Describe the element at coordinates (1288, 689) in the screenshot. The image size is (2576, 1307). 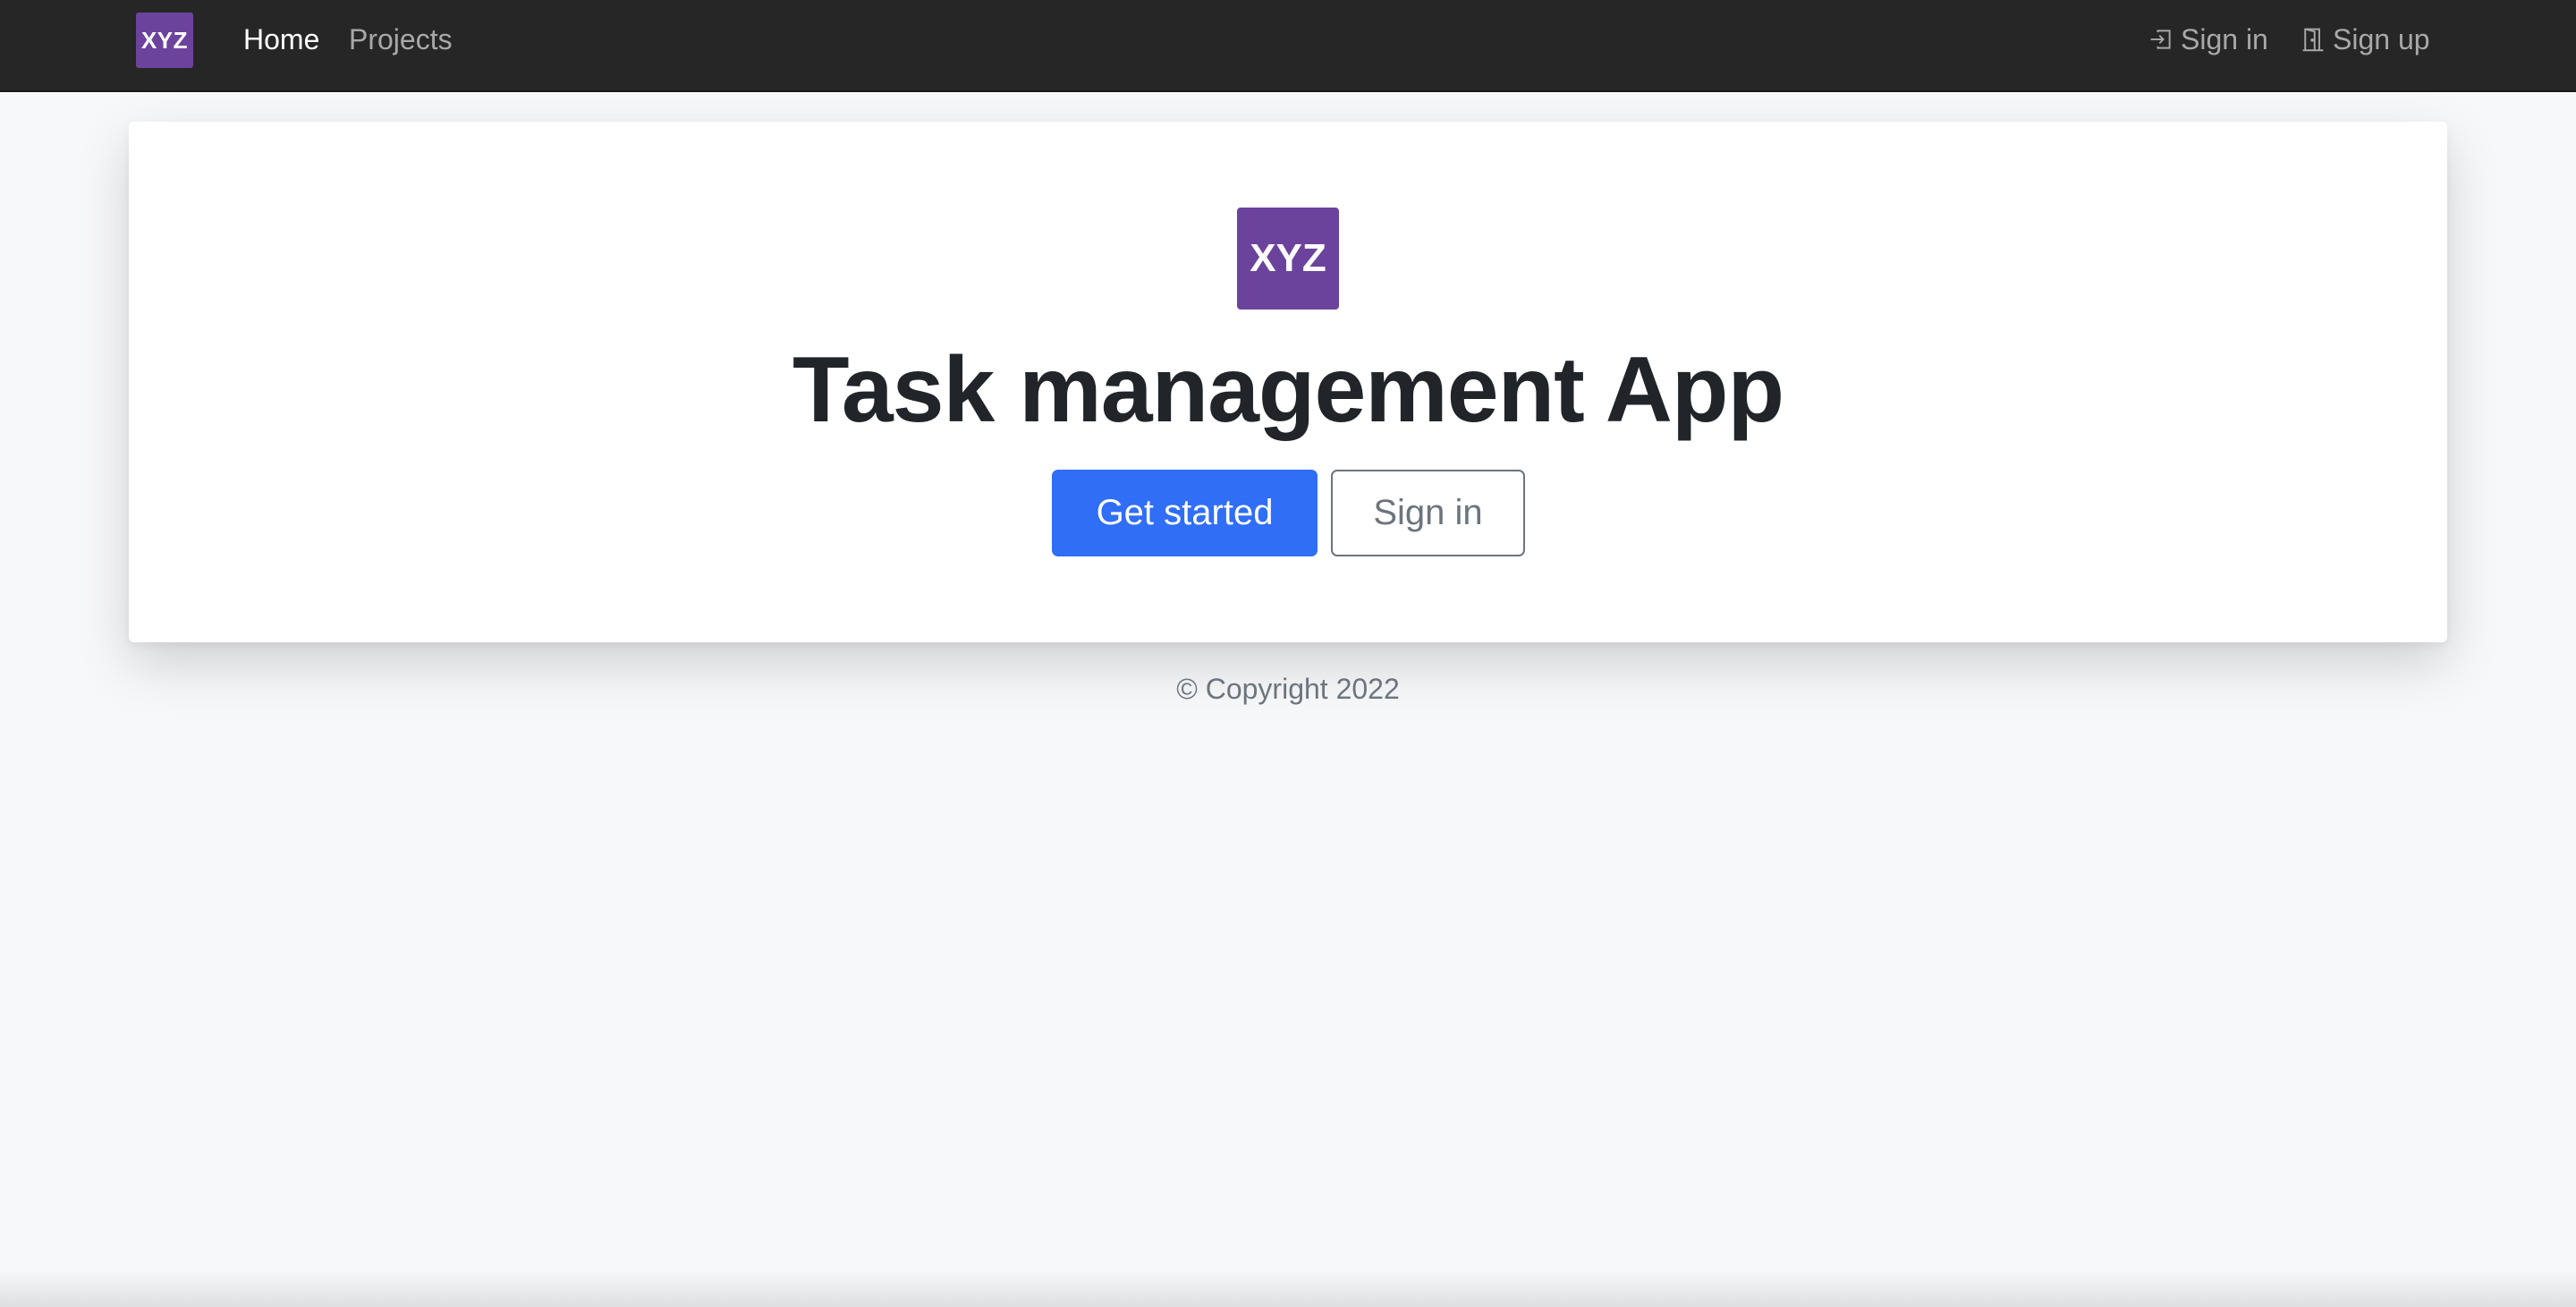
I see `footer-copyright: © Copyright 2022` at that location.